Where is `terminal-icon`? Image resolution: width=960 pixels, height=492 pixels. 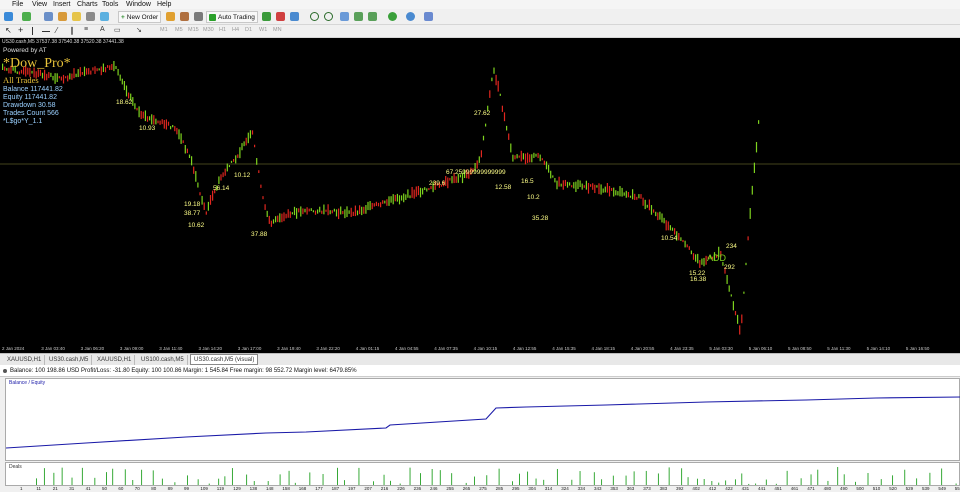 terminal-icon is located at coordinates (90, 16).